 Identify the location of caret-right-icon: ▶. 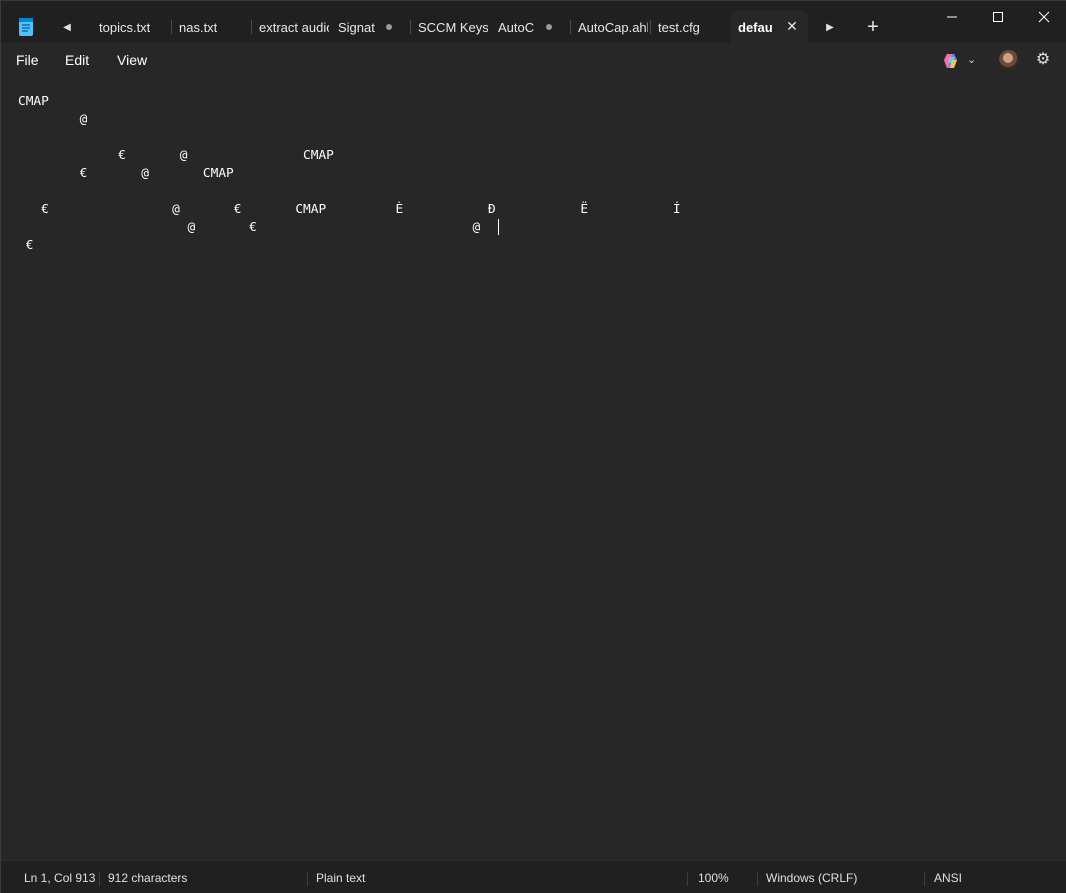
(830, 27).